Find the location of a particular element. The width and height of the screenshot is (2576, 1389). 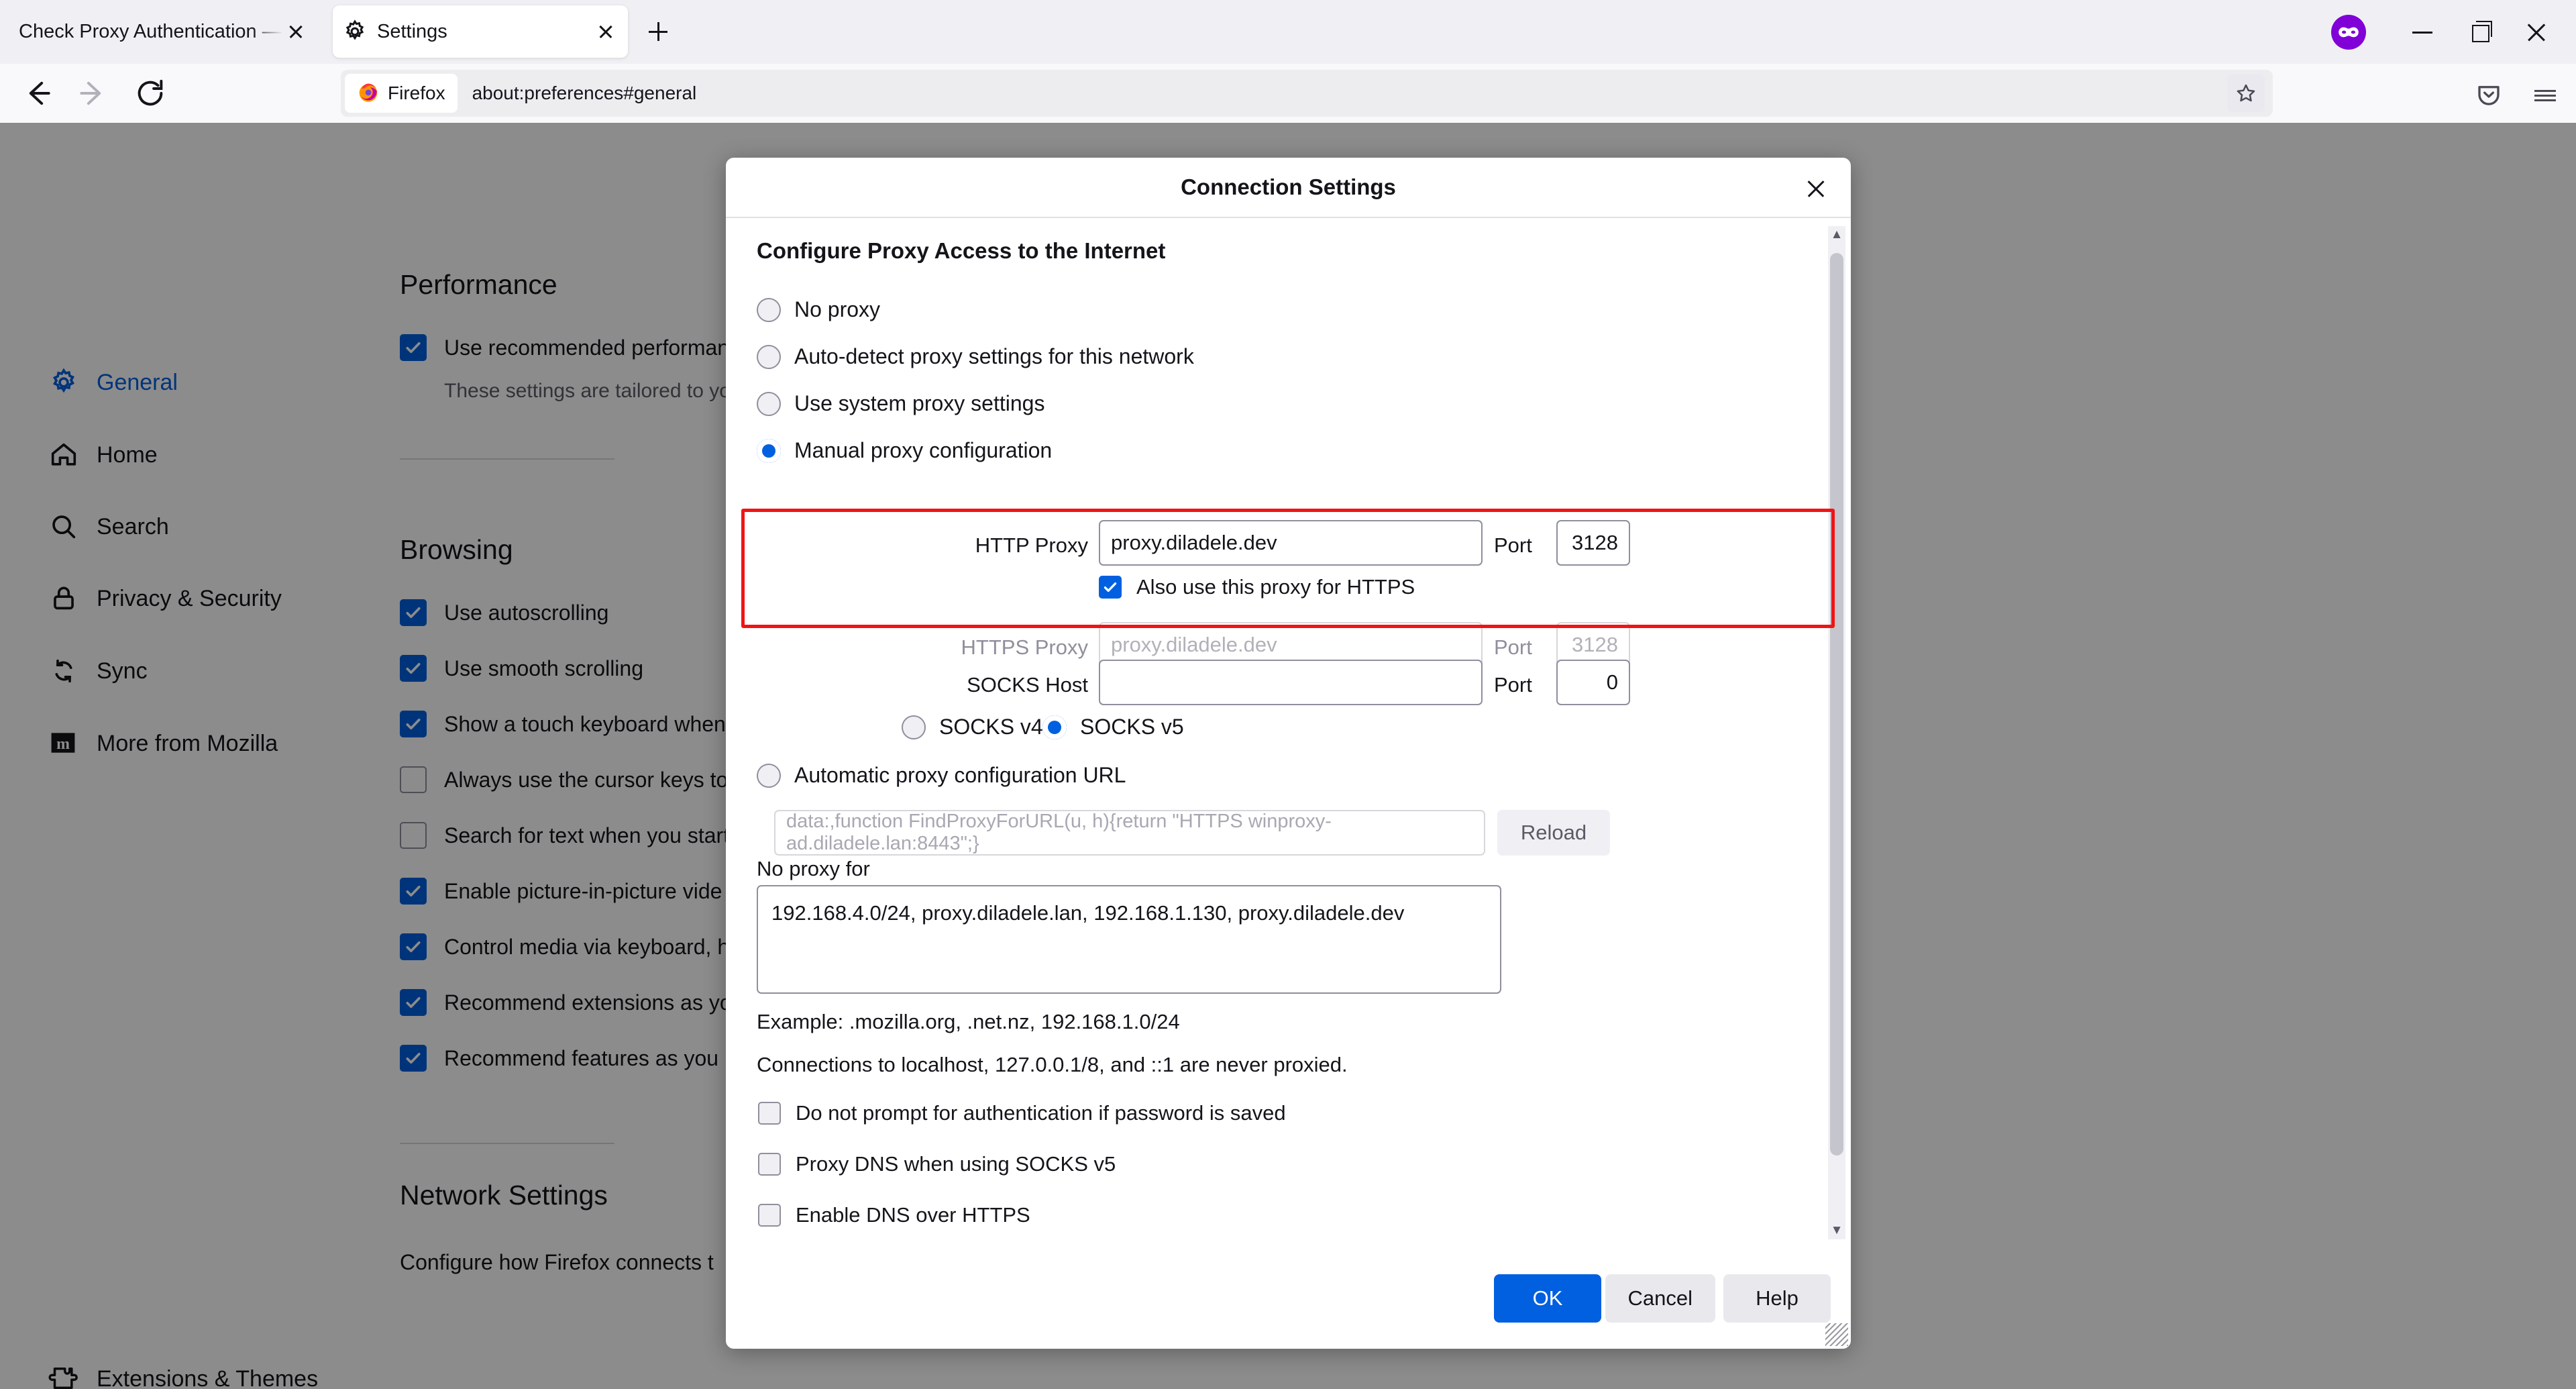

http-proxy-label: HTTP Proxy is located at coordinates (1031, 545).